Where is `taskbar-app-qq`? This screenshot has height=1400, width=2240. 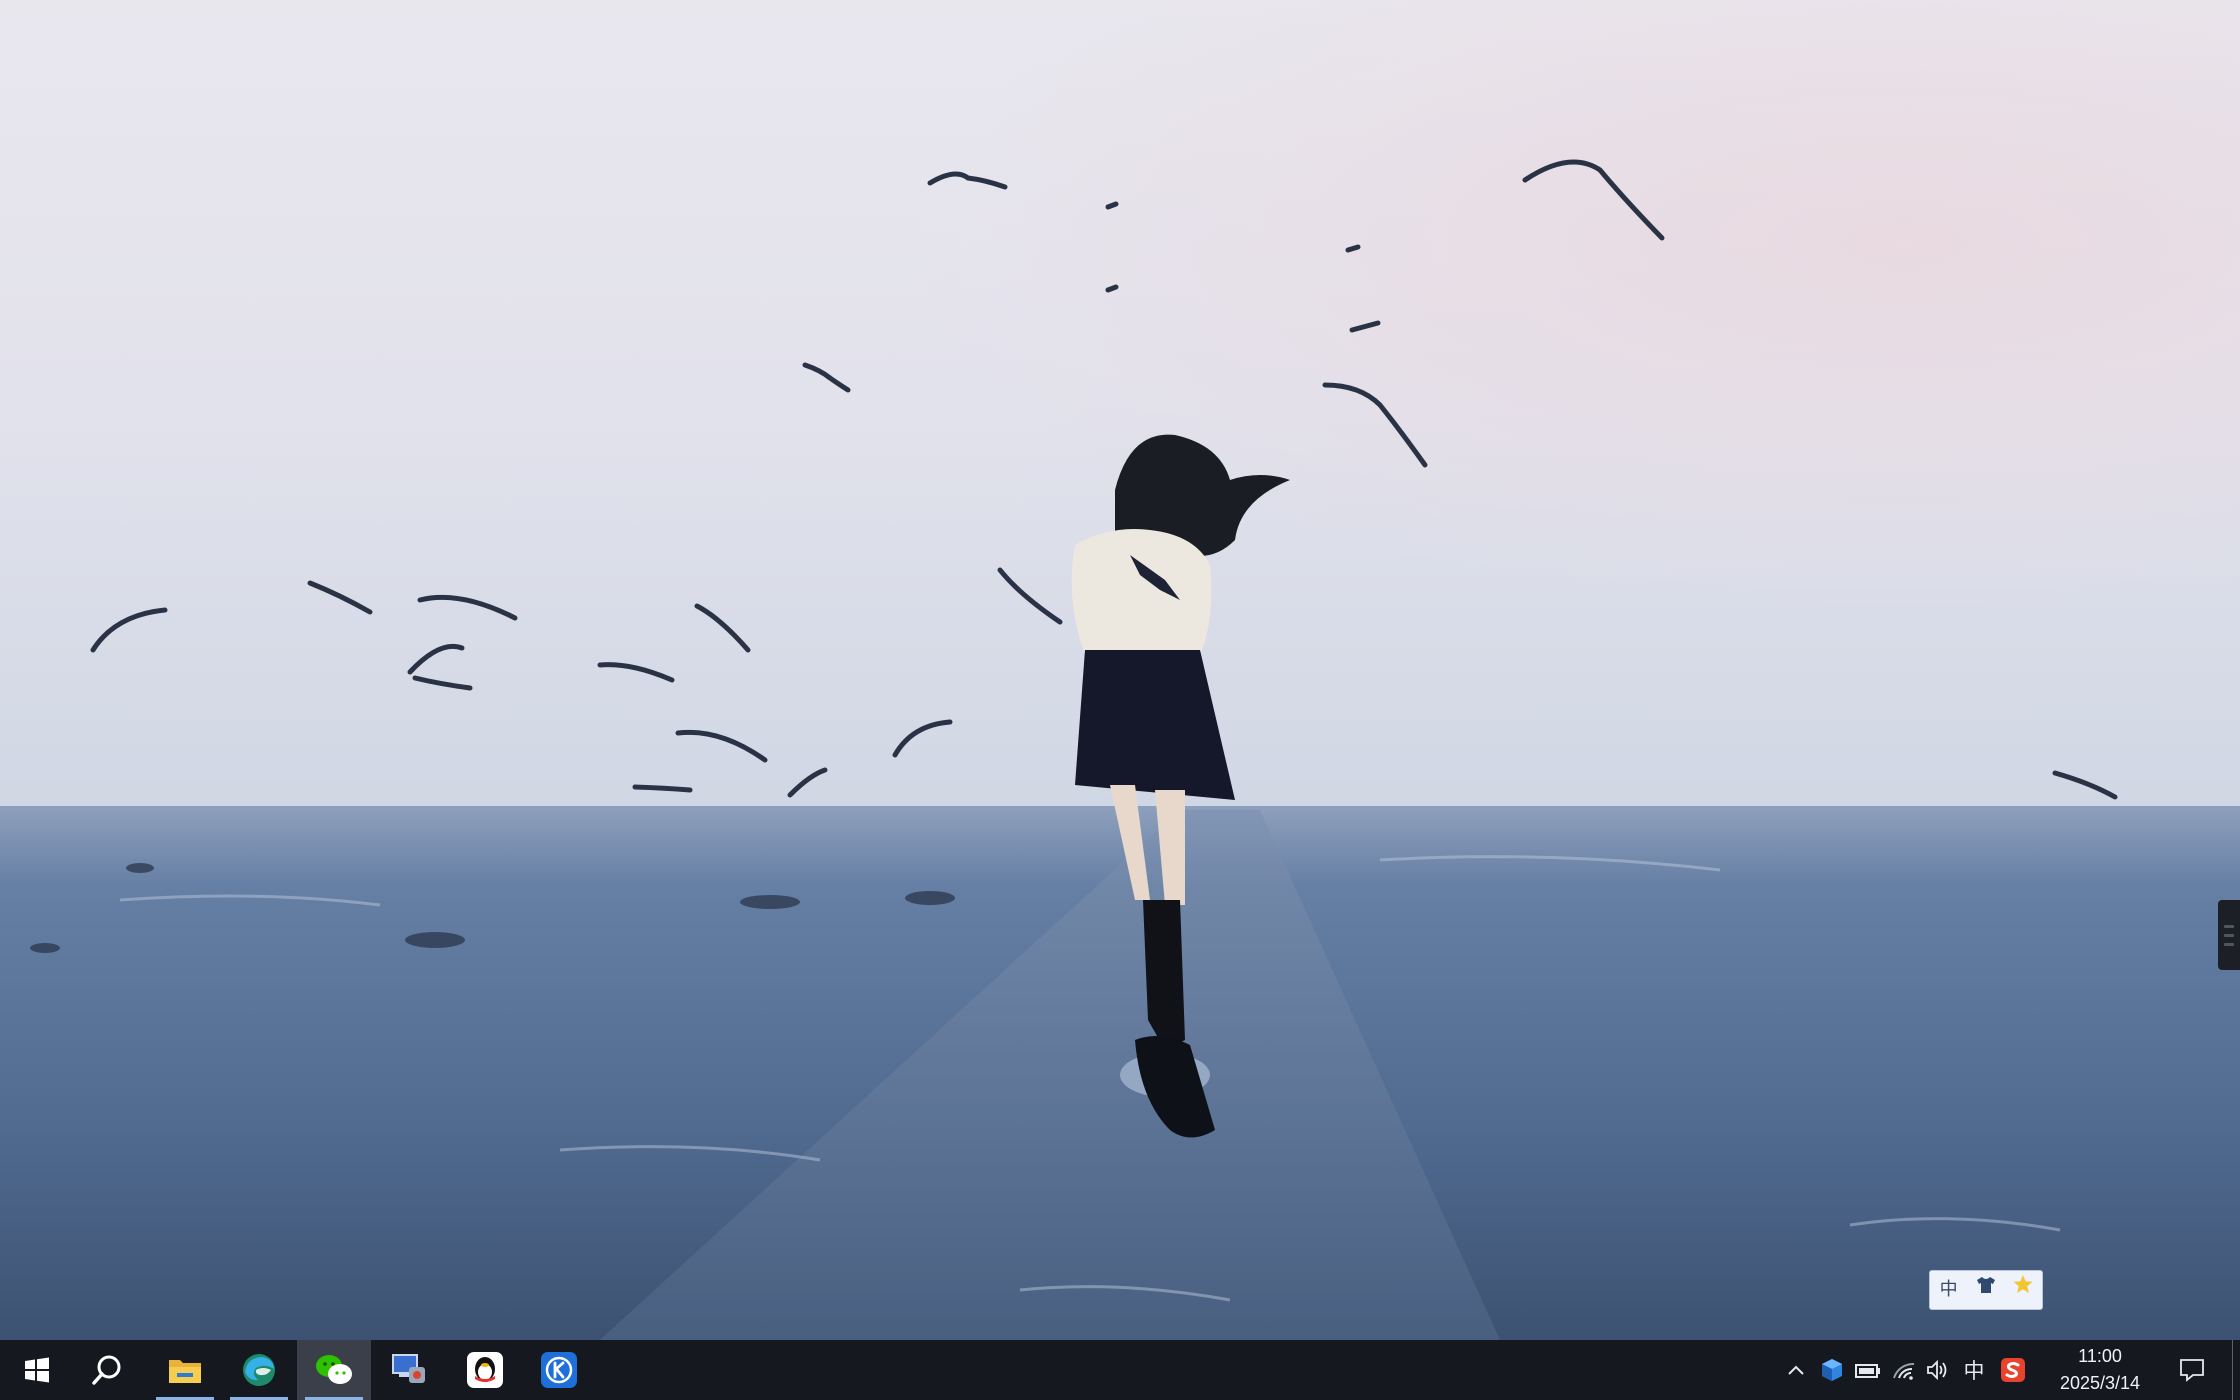 taskbar-app-qq is located at coordinates (485, 1370).